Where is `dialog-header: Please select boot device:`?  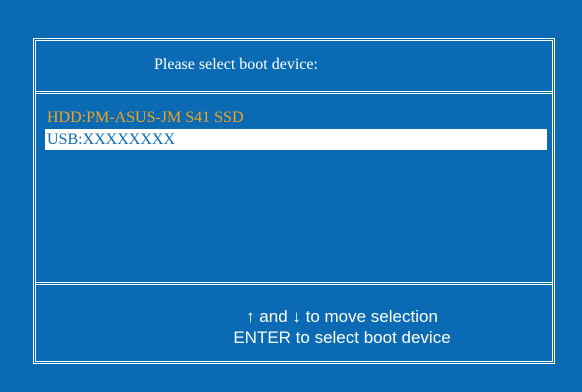 dialog-header: Please select boot device: is located at coordinates (294, 67).